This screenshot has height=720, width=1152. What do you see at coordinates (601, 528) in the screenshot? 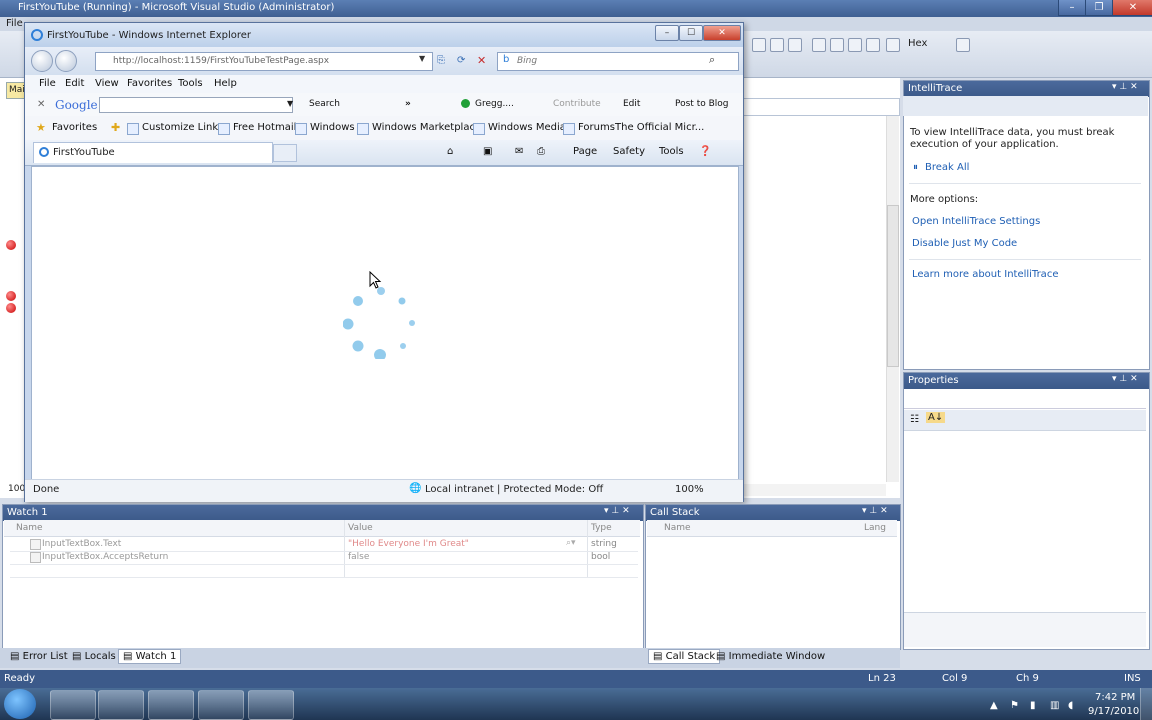
I see `col-type: Type` at bounding box center [601, 528].